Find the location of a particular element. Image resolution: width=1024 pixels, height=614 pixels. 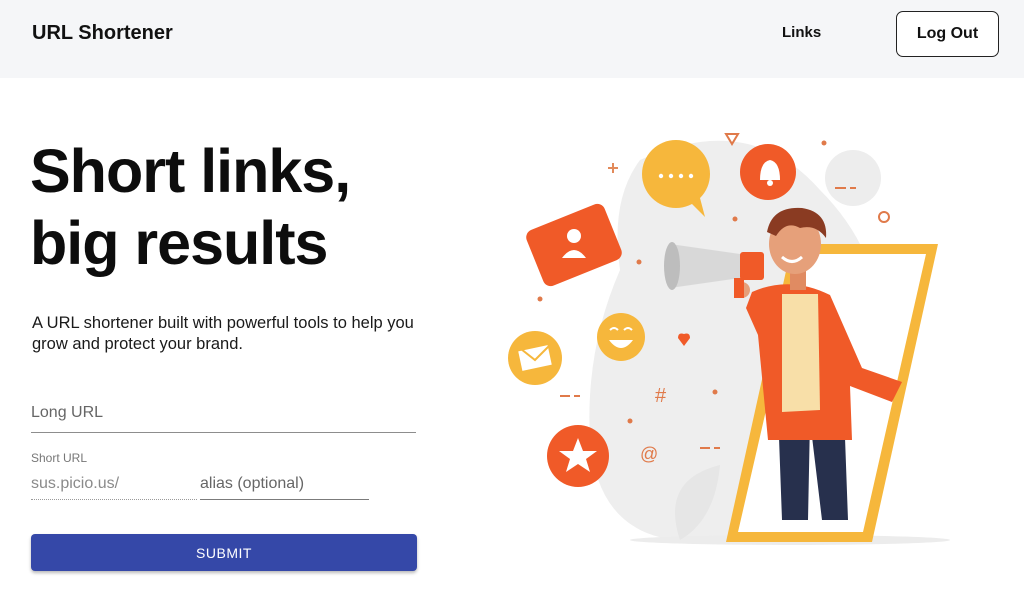

logout-button: Log Out is located at coordinates (947, 34).